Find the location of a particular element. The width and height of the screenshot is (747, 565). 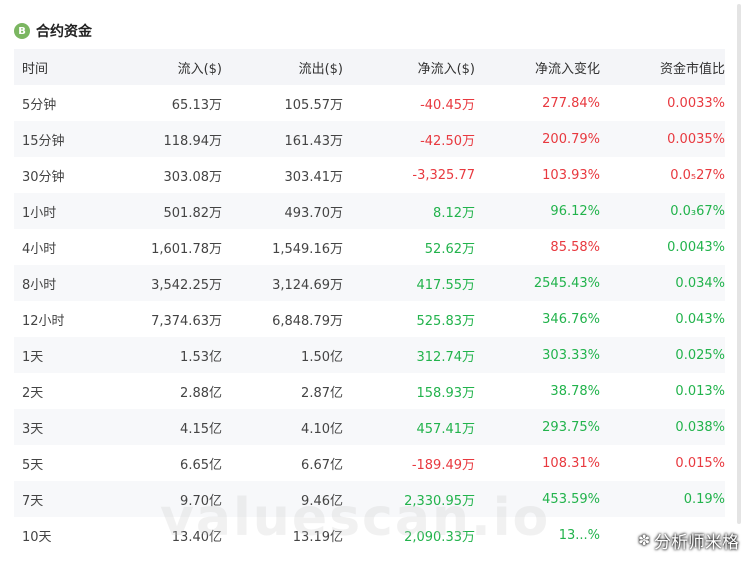

cell-net-change: 303.33% is located at coordinates (571, 355).